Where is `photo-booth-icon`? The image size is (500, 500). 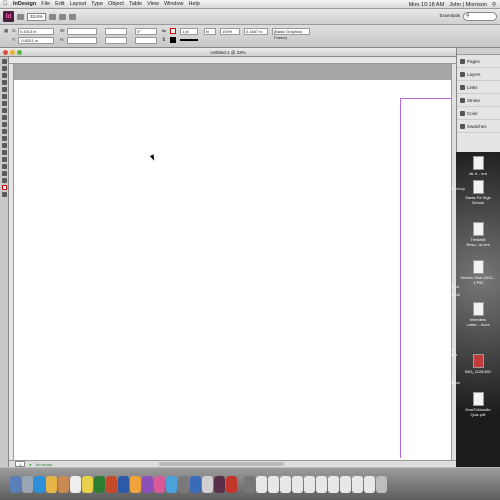 photo-booth-icon is located at coordinates (159, 484).